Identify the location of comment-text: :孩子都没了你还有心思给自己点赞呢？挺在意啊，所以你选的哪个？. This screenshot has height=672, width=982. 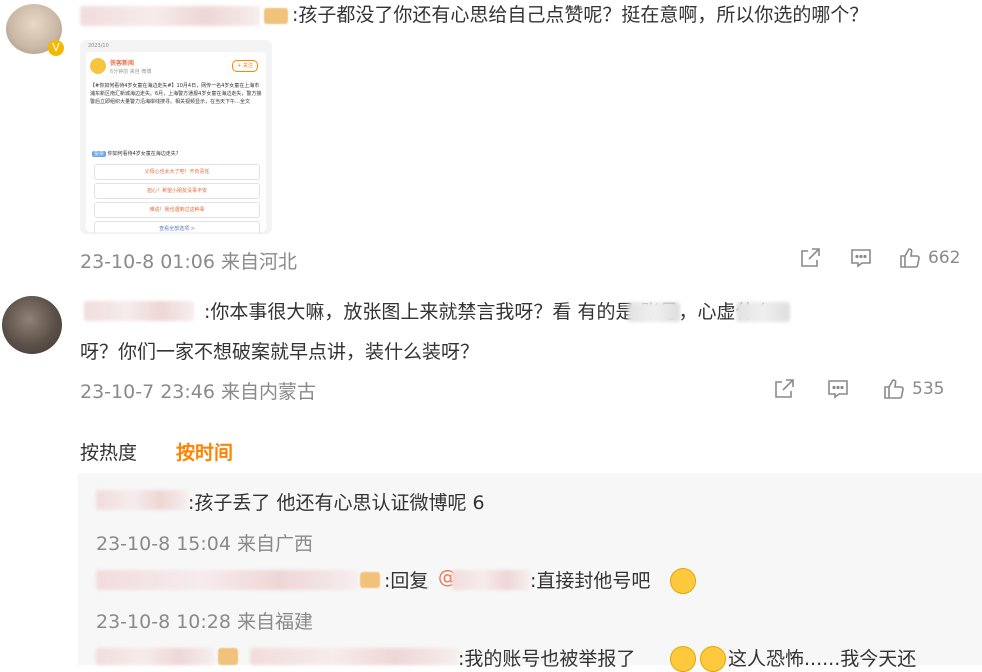
(580, 15).